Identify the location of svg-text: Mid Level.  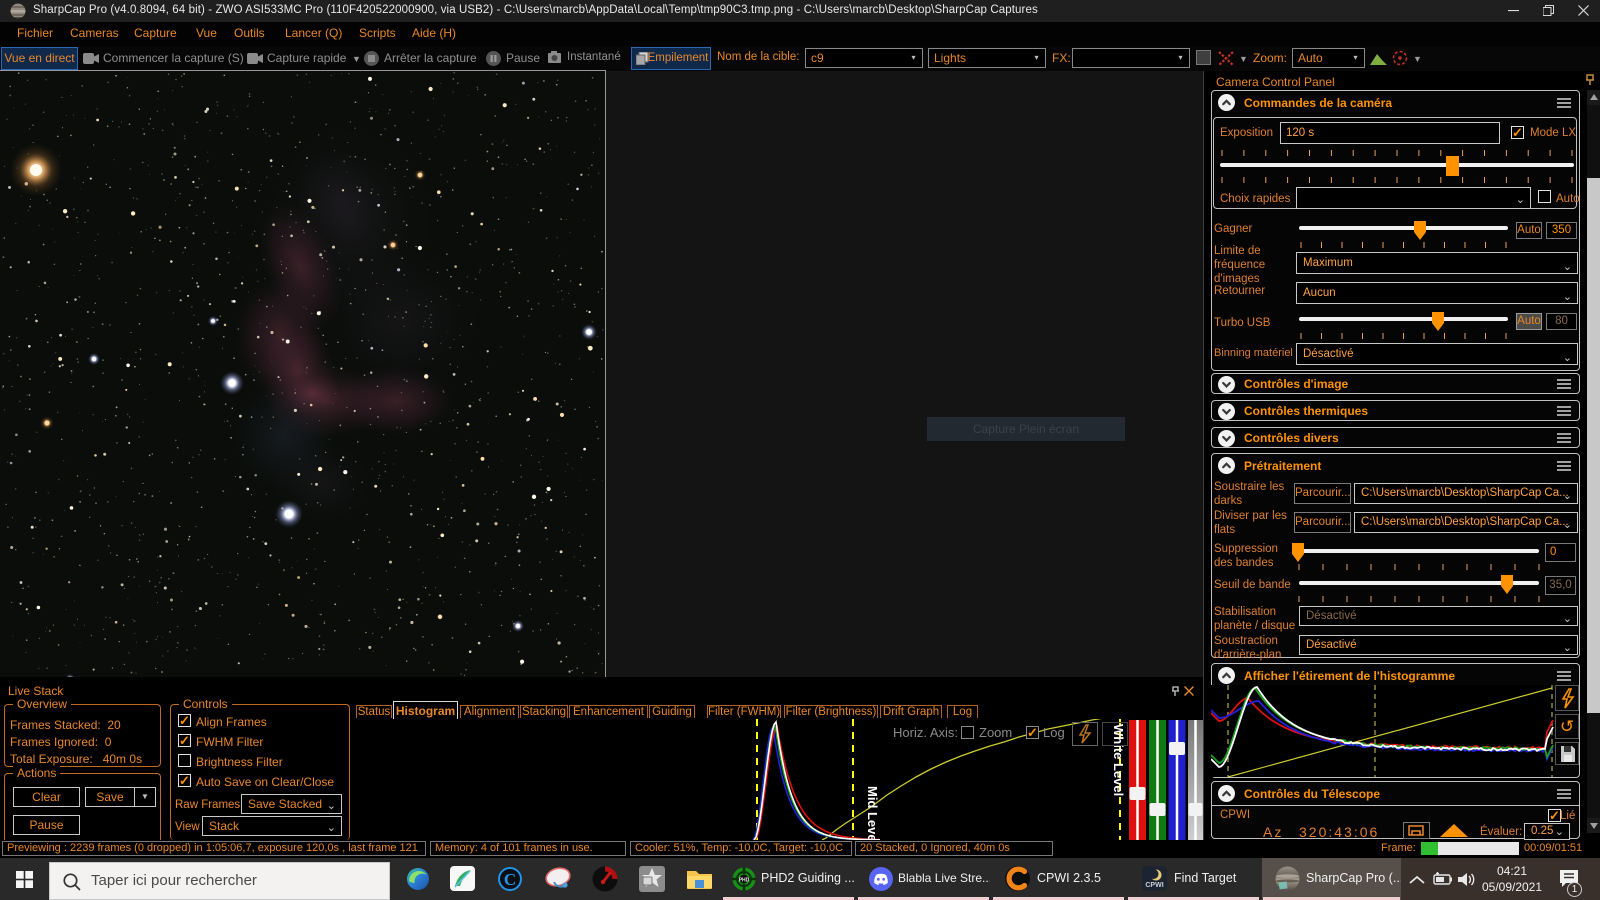
(872, 813).